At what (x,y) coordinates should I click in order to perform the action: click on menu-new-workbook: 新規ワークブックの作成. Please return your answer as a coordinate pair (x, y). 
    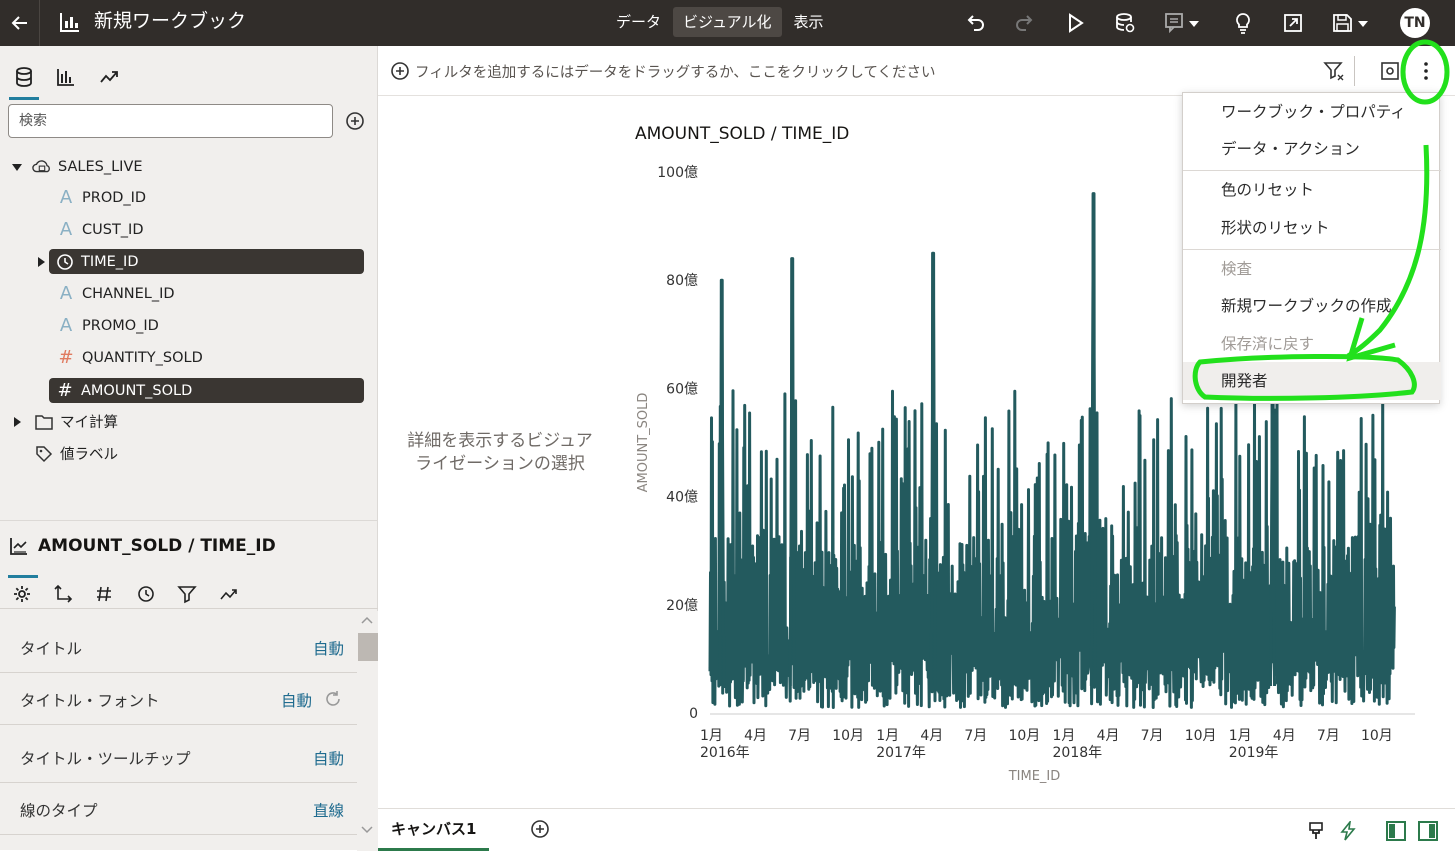
    Looking at the image, I should click on (1312, 306).